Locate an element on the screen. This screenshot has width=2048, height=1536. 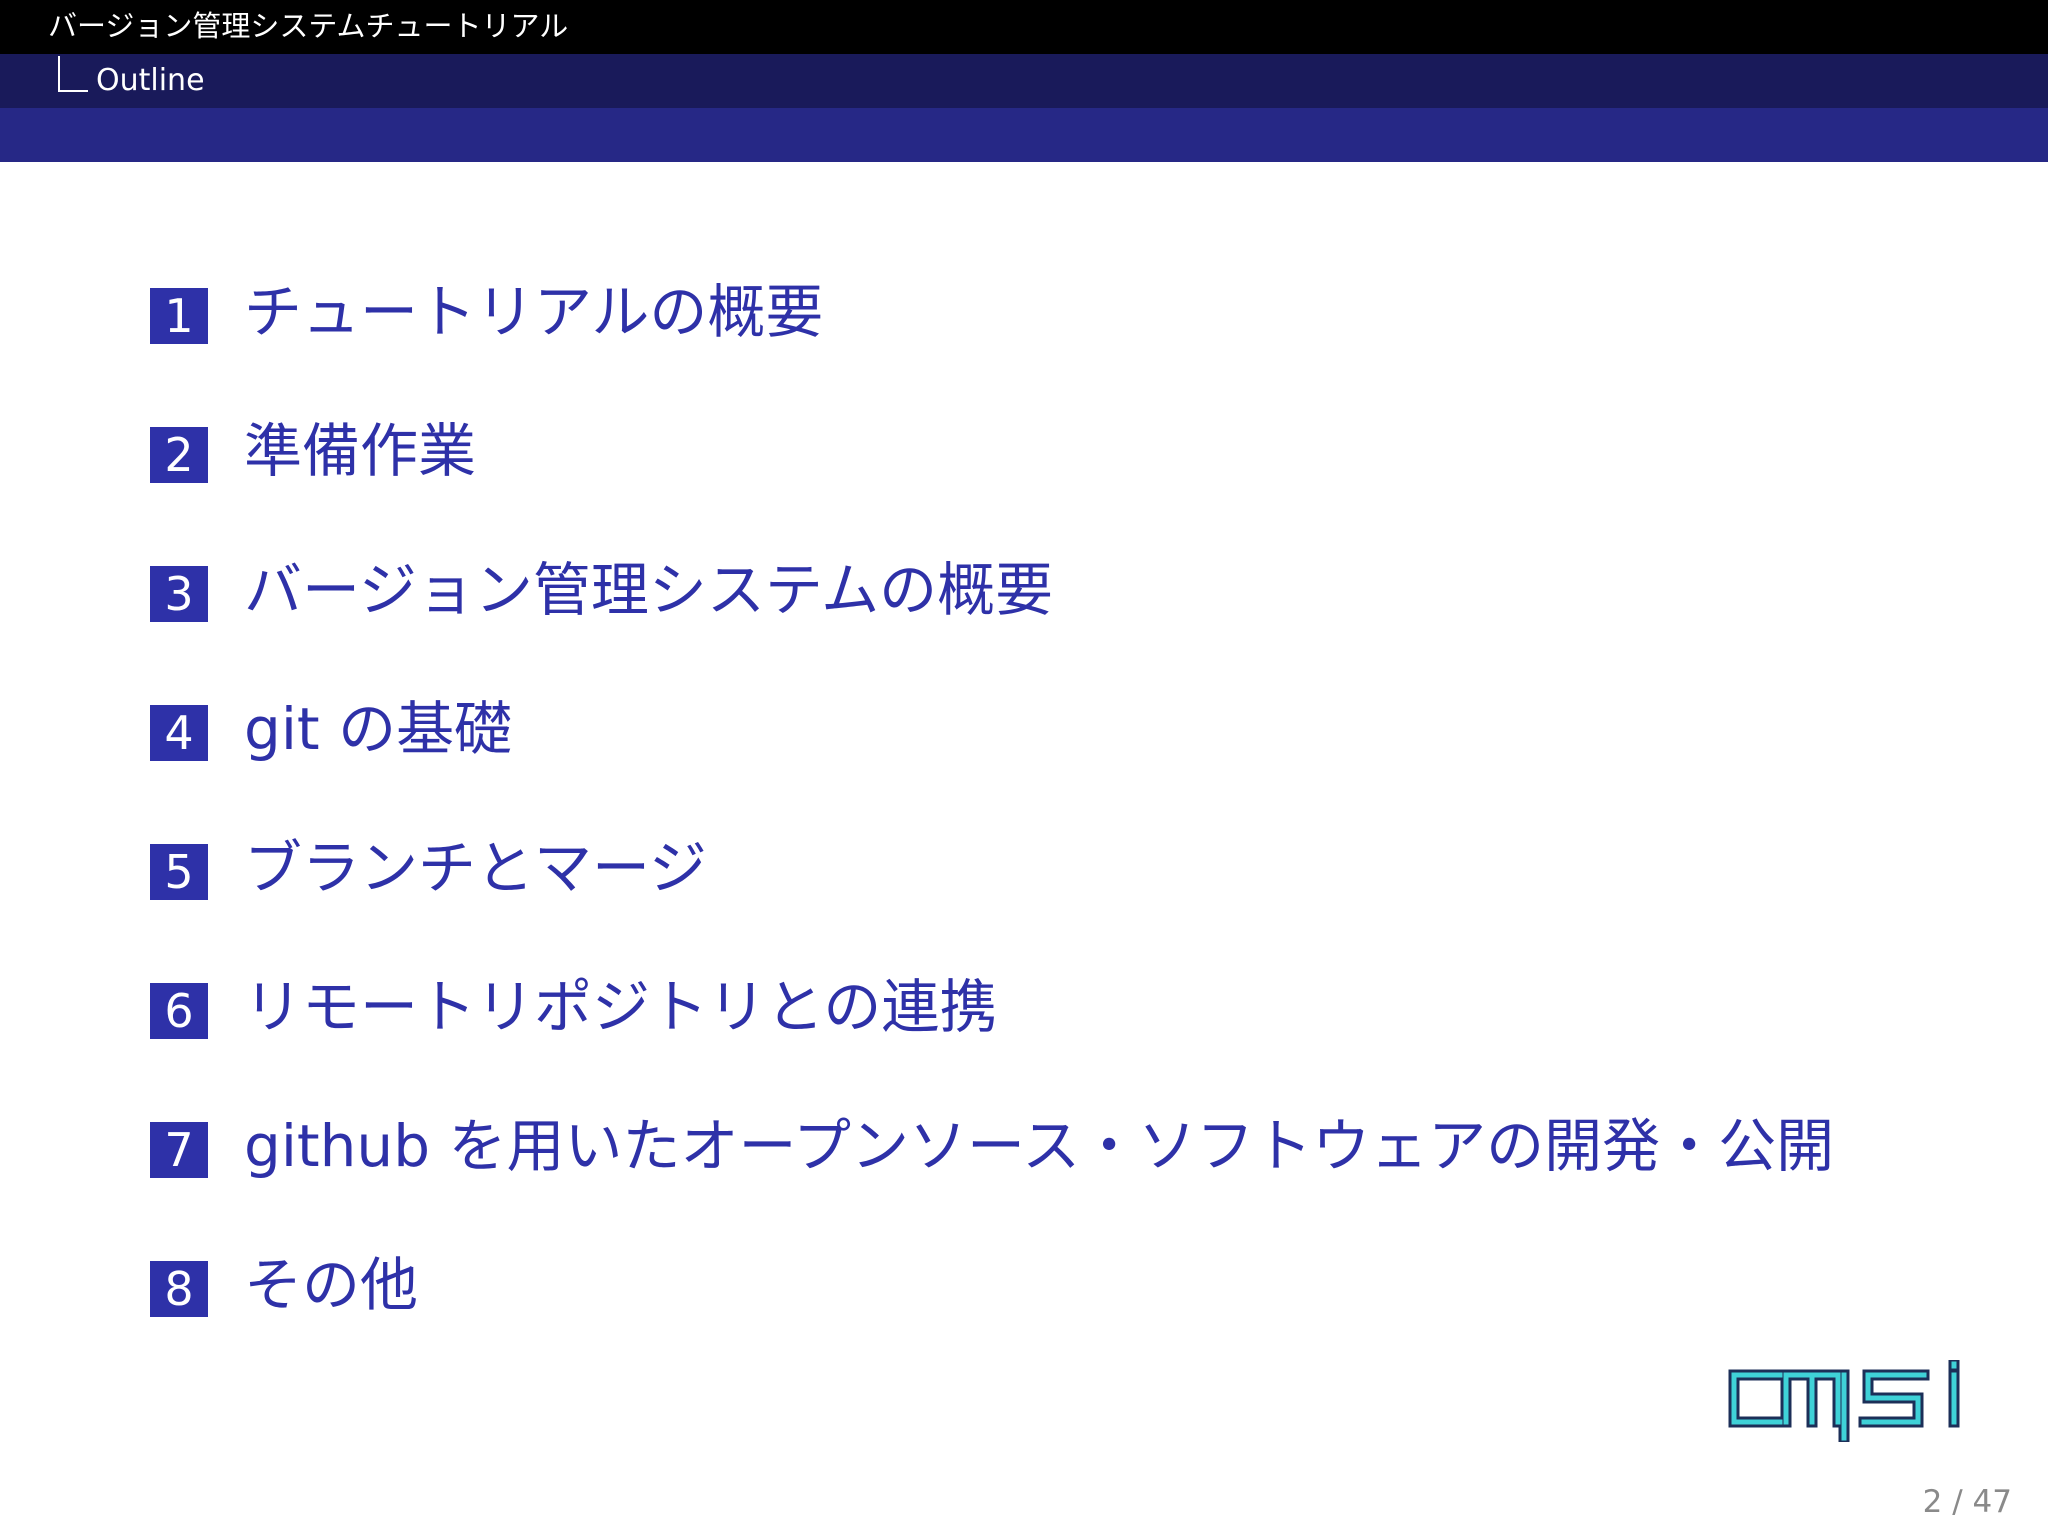
outline-item-label: git の基礎 is located at coordinates (378, 729).